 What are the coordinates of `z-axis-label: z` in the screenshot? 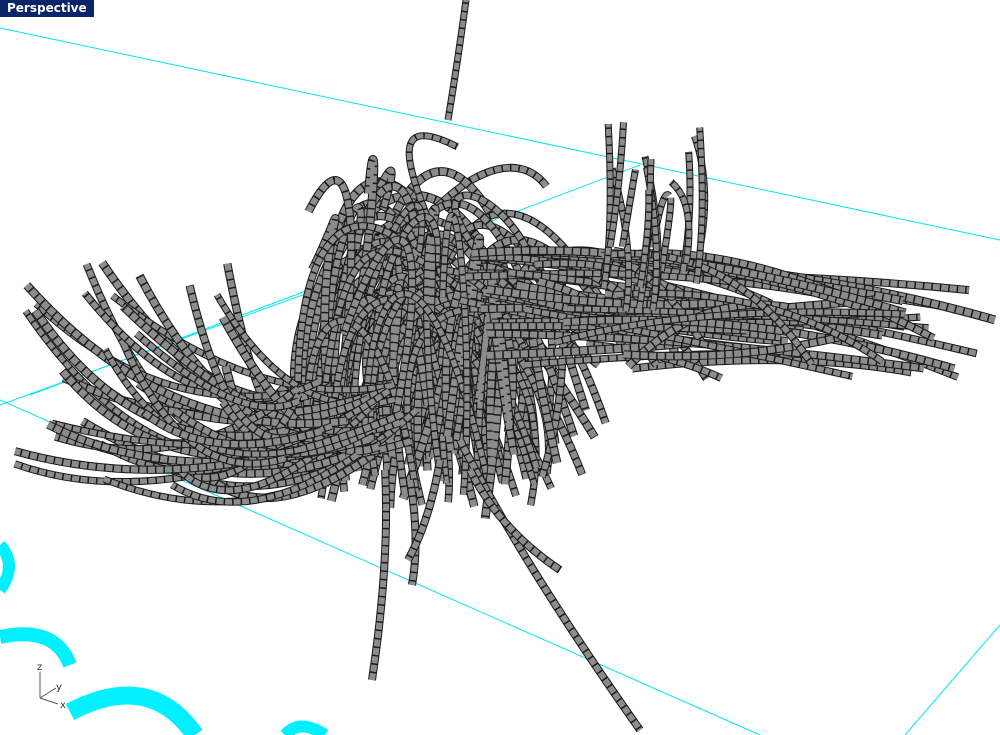 It's located at (39, 667).